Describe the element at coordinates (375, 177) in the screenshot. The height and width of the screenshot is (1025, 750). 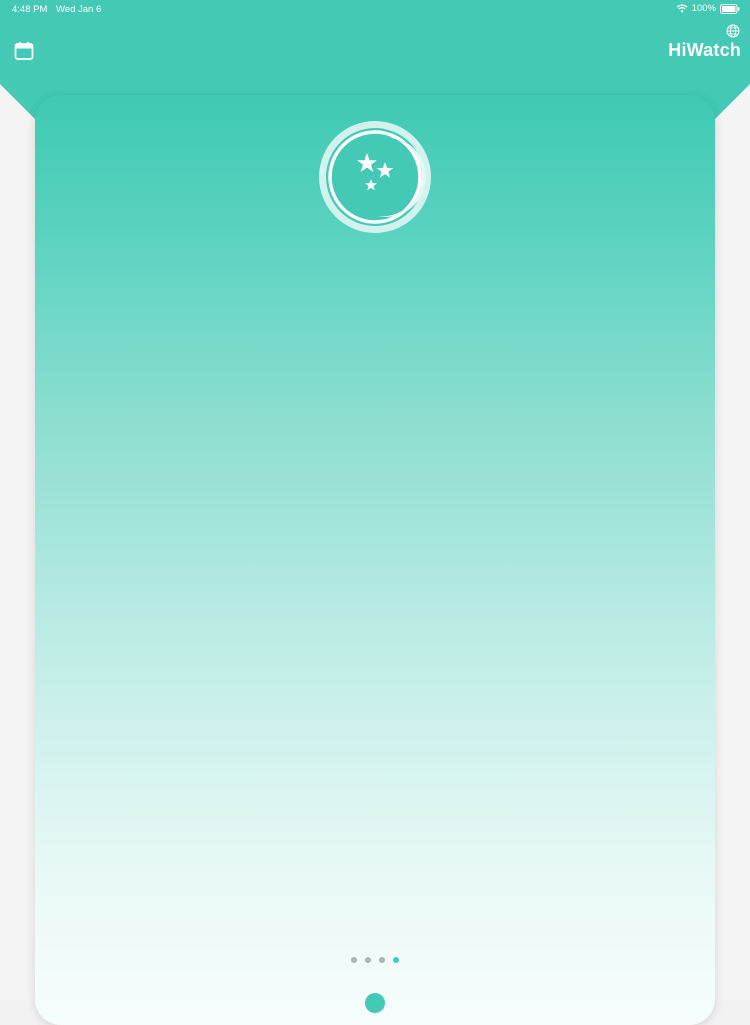
I see `moon-stars-icon` at that location.